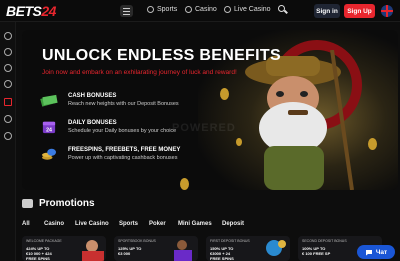 This screenshot has width=400, height=261. Describe the element at coordinates (128, 224) in the screenshot. I see `tab-sports: Sports` at that location.